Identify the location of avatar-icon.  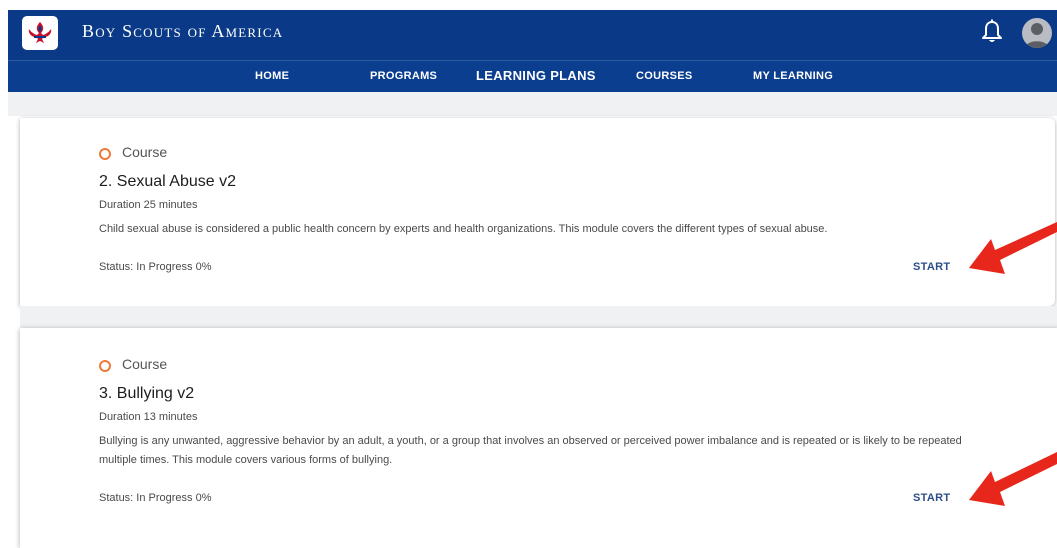
(1037, 33).